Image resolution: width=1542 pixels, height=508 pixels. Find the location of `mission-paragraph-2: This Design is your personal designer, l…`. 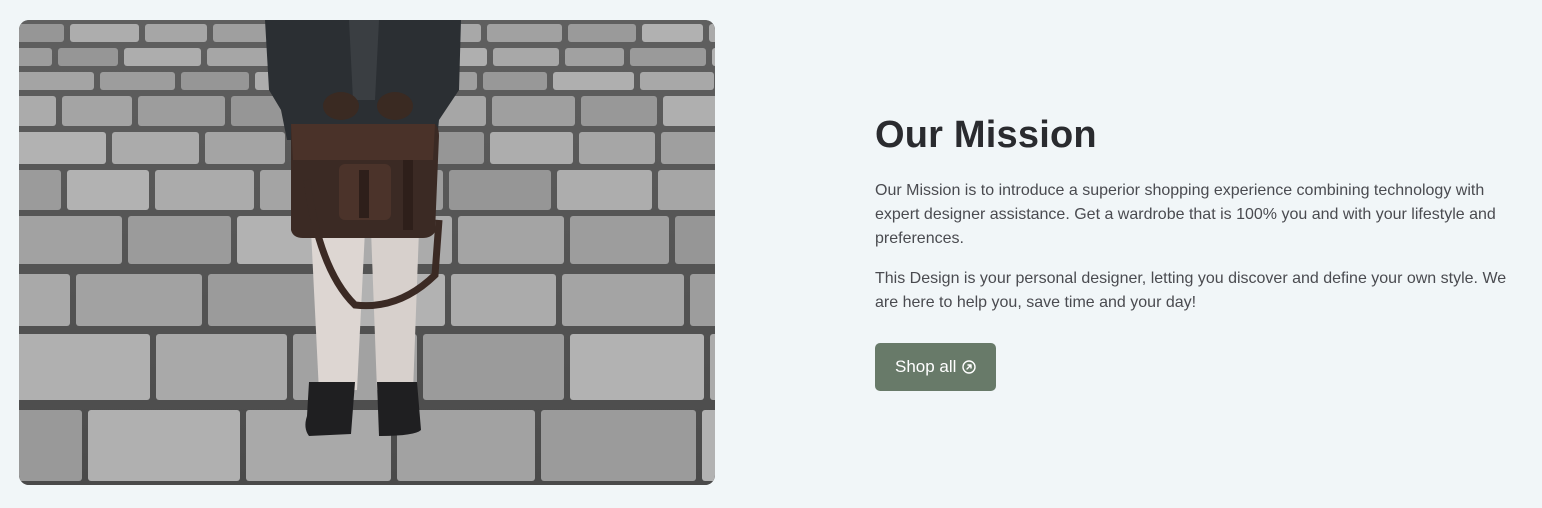

mission-paragraph-2: This Design is your personal designer, l… is located at coordinates (1191, 290).